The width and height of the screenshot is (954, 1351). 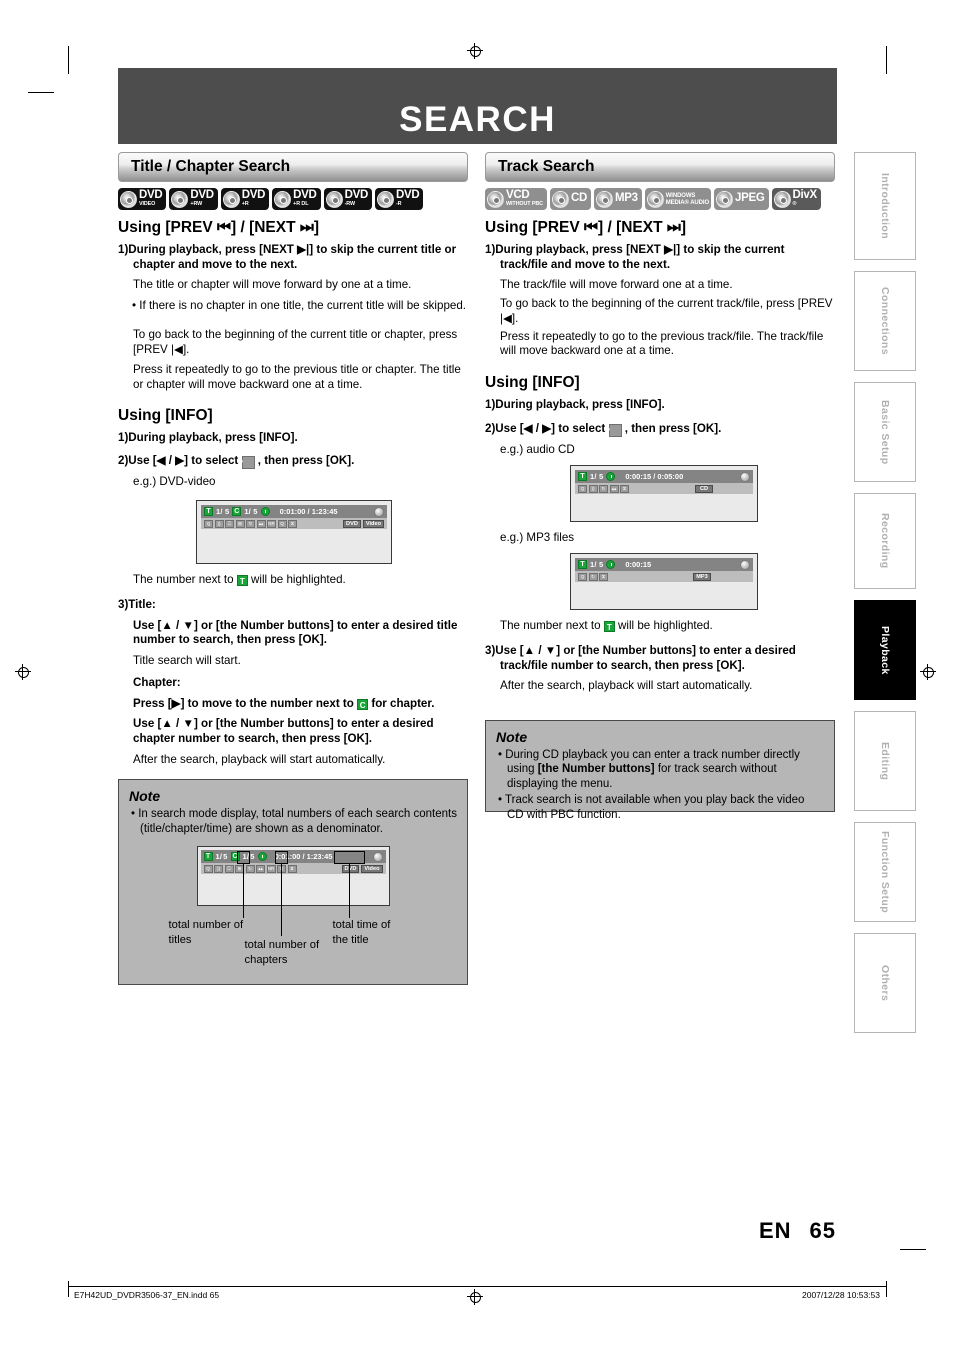 I want to click on sidebar-tab-introduction: Introduction, so click(x=885, y=206).